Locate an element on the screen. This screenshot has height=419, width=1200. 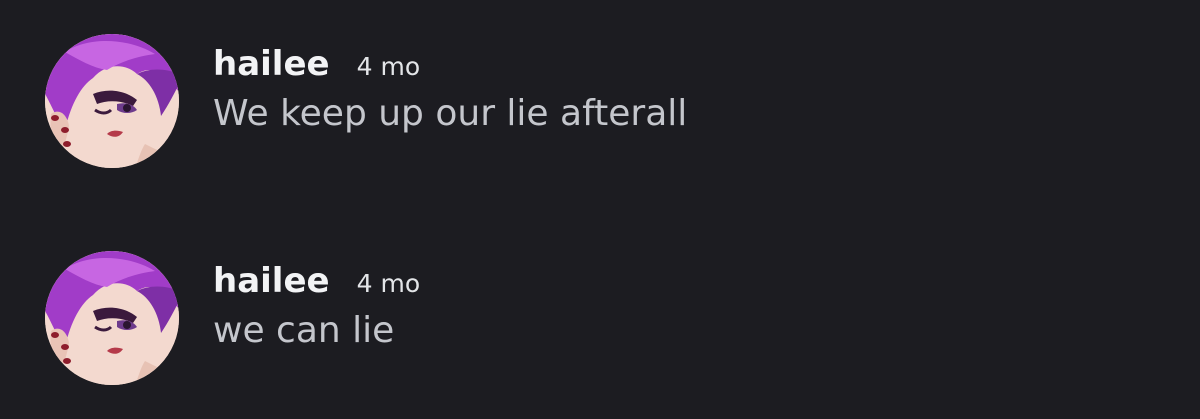
message-content: we can lie is located at coordinates (304, 330).